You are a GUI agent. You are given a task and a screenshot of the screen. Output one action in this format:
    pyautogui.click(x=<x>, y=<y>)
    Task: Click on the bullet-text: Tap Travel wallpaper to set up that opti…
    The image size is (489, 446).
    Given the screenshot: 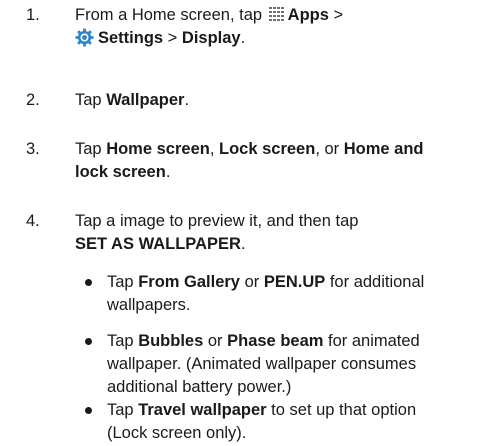 What is the action you would take?
    pyautogui.click(x=294, y=422)
    